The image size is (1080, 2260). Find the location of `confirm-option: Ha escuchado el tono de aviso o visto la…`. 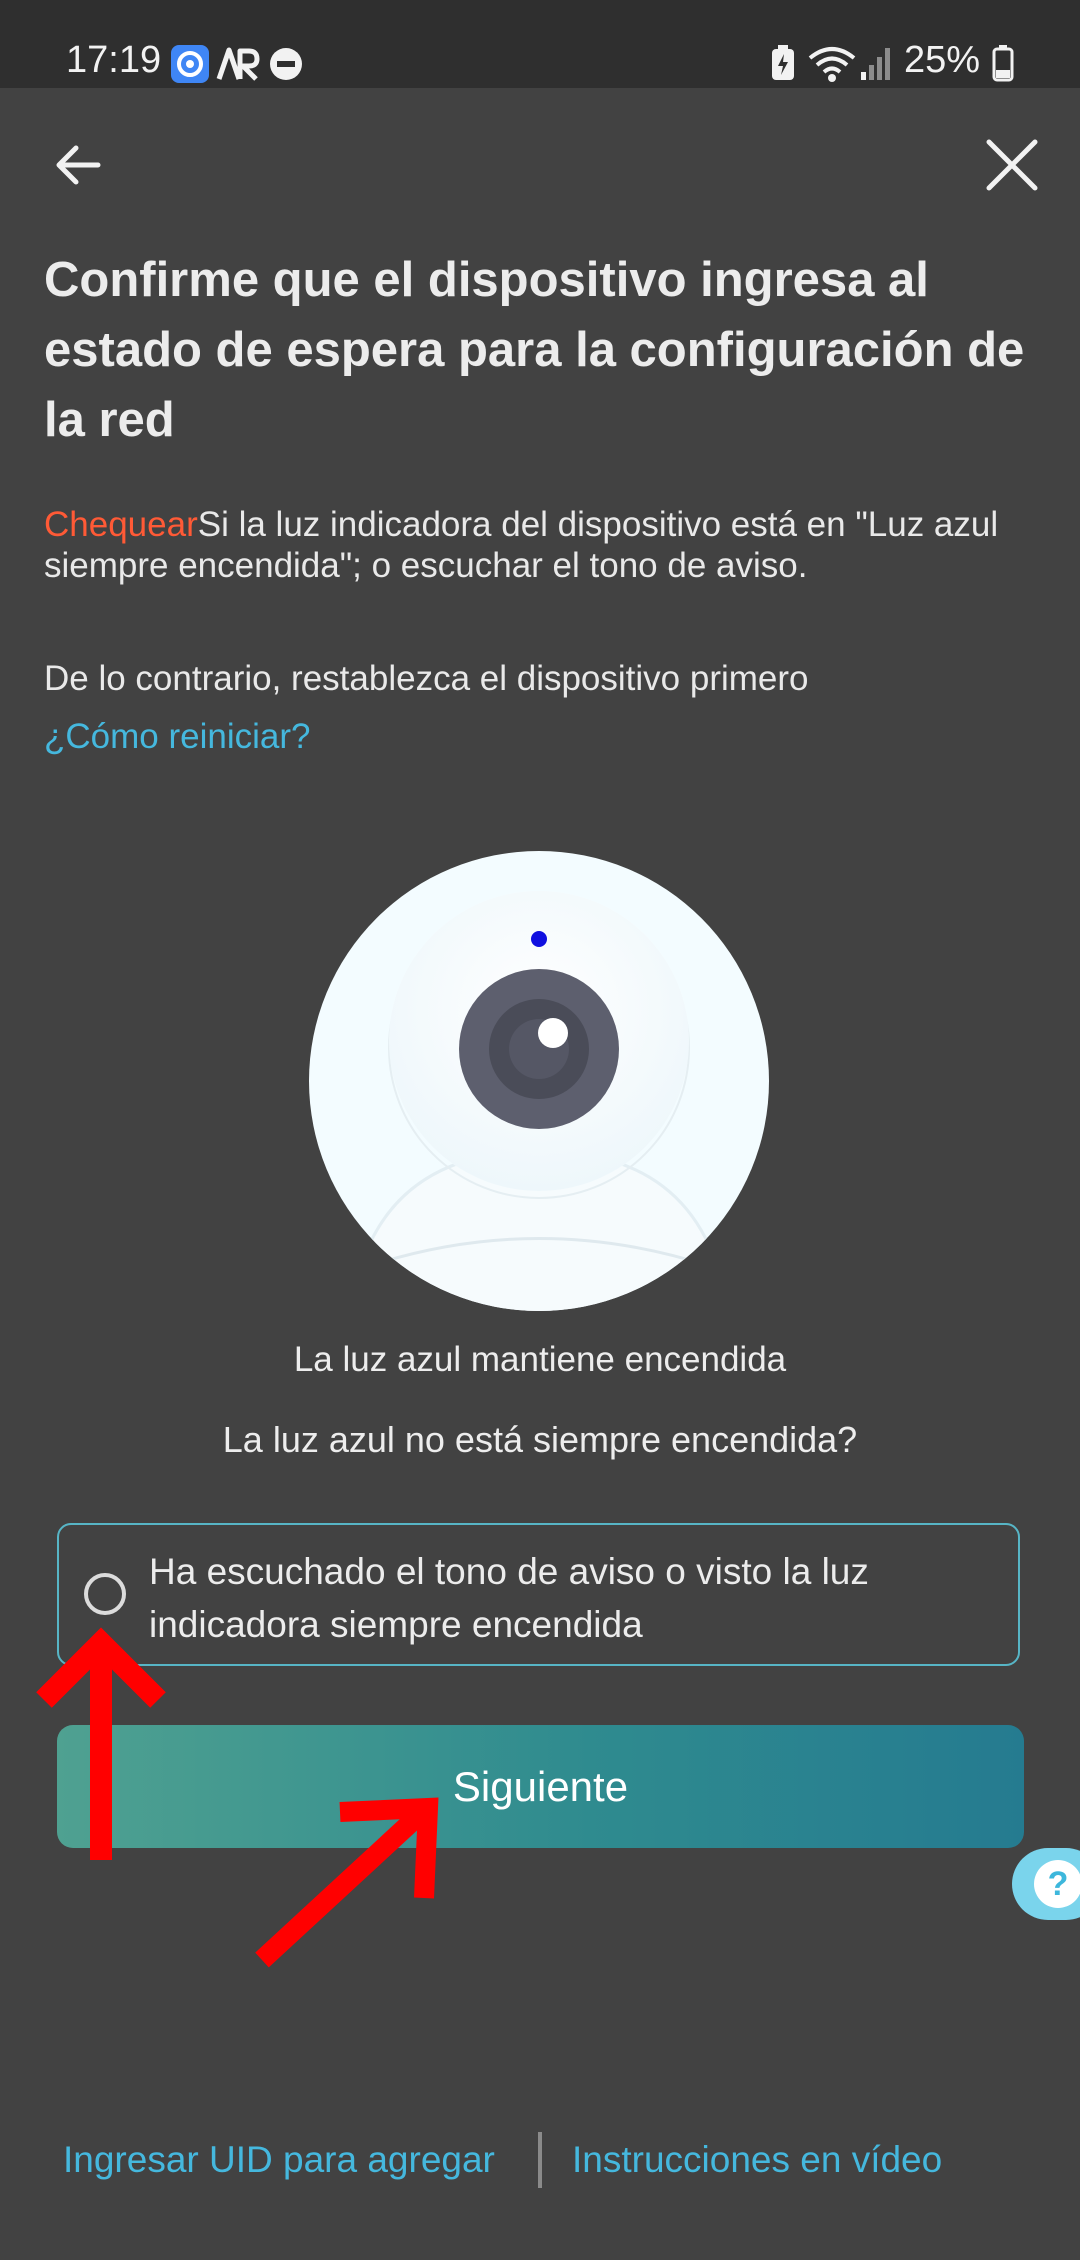

confirm-option: Ha escuchado el tono de aviso o visto la… is located at coordinates (538, 1594).